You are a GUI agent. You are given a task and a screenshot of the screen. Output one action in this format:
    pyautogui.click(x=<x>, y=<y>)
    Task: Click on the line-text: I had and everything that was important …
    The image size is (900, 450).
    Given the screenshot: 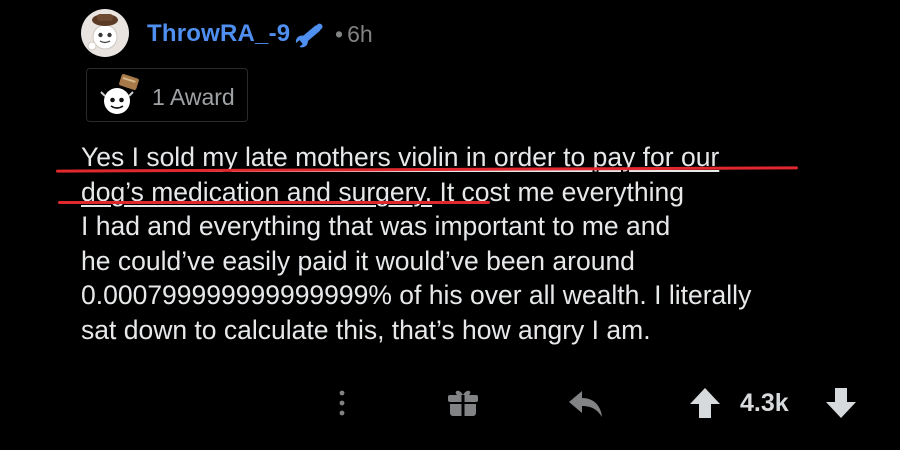 What is the action you would take?
    pyautogui.click(x=376, y=226)
    